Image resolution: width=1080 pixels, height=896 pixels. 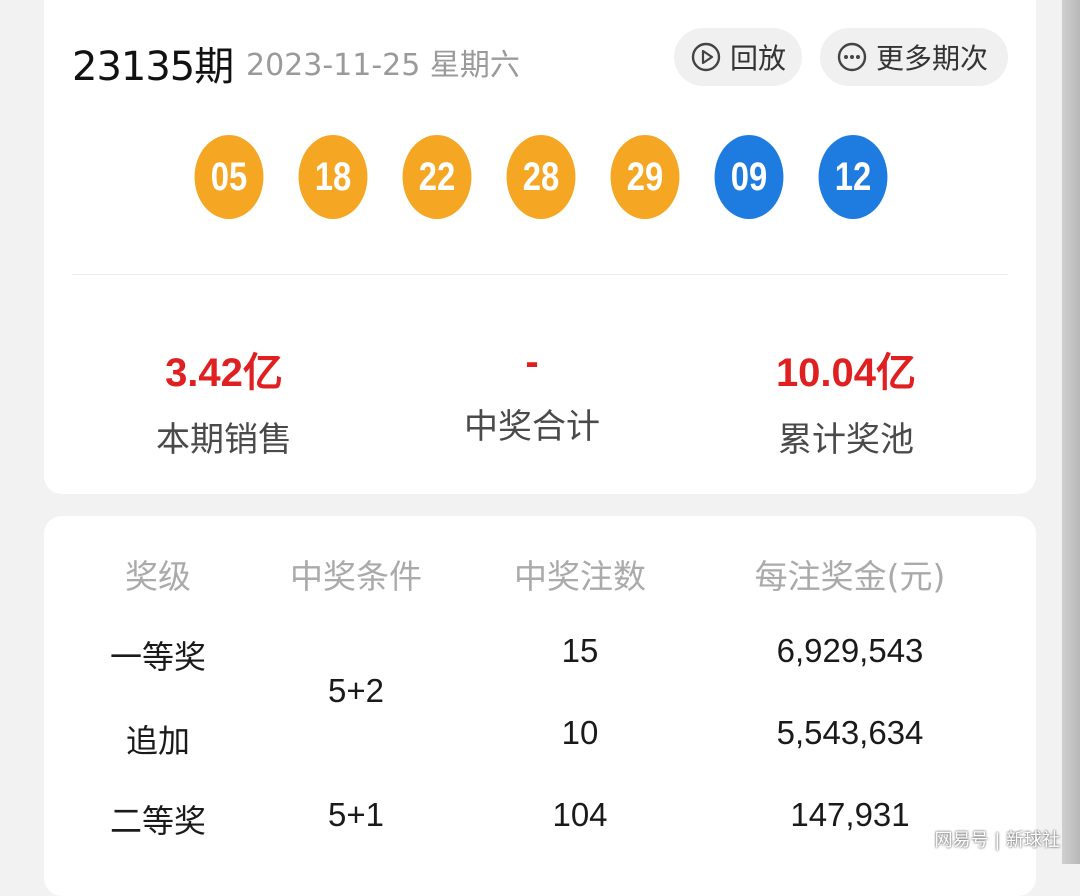 I want to click on row-amount: 6,929,543, so click(x=850, y=650).